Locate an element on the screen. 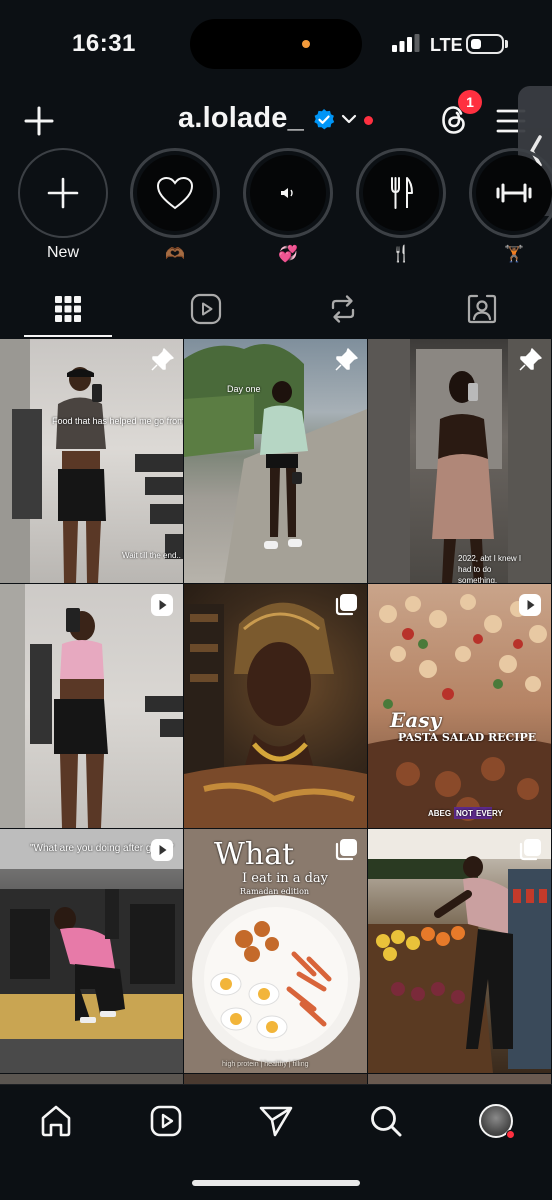  highlight-label: 💞 is located at coordinates (288, 254).